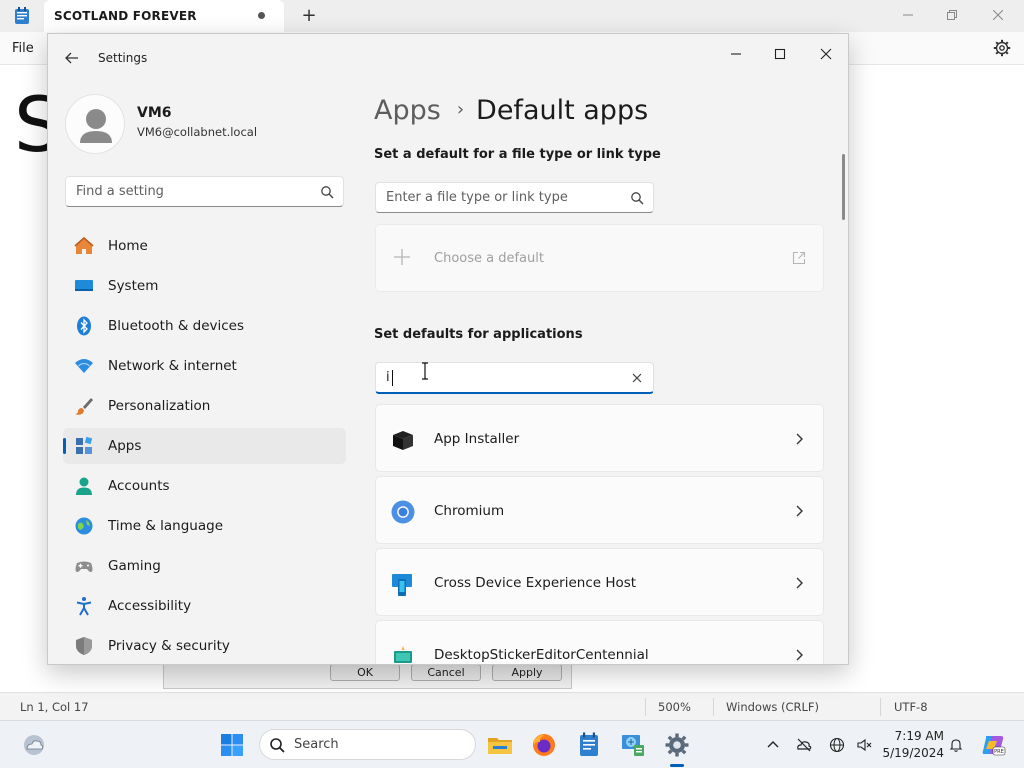 The width and height of the screenshot is (1024, 768). What do you see at coordinates (911, 707) in the screenshot?
I see `status-encoding: UTF-8` at bounding box center [911, 707].